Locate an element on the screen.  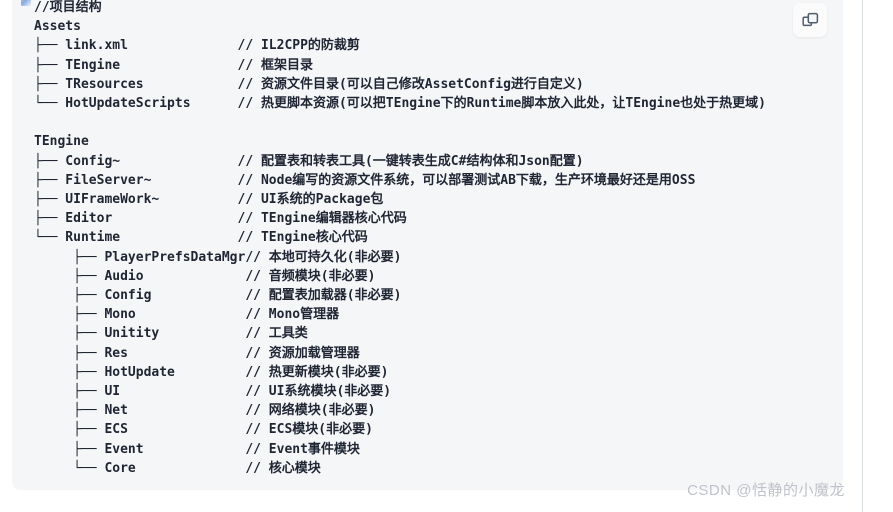
code-line: ├── Audio // 音频模块(非必要) is located at coordinates (205, 276).